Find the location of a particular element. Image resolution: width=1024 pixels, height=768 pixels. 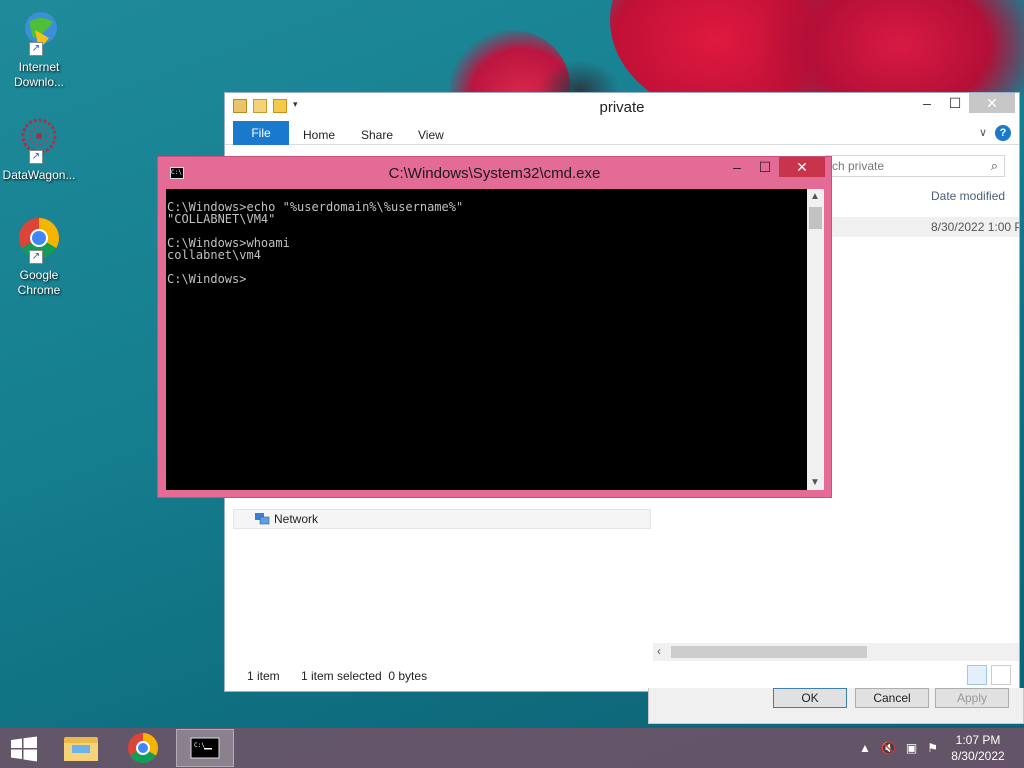

horizontal-scrollbar: ‹ is located at coordinates (836, 652).